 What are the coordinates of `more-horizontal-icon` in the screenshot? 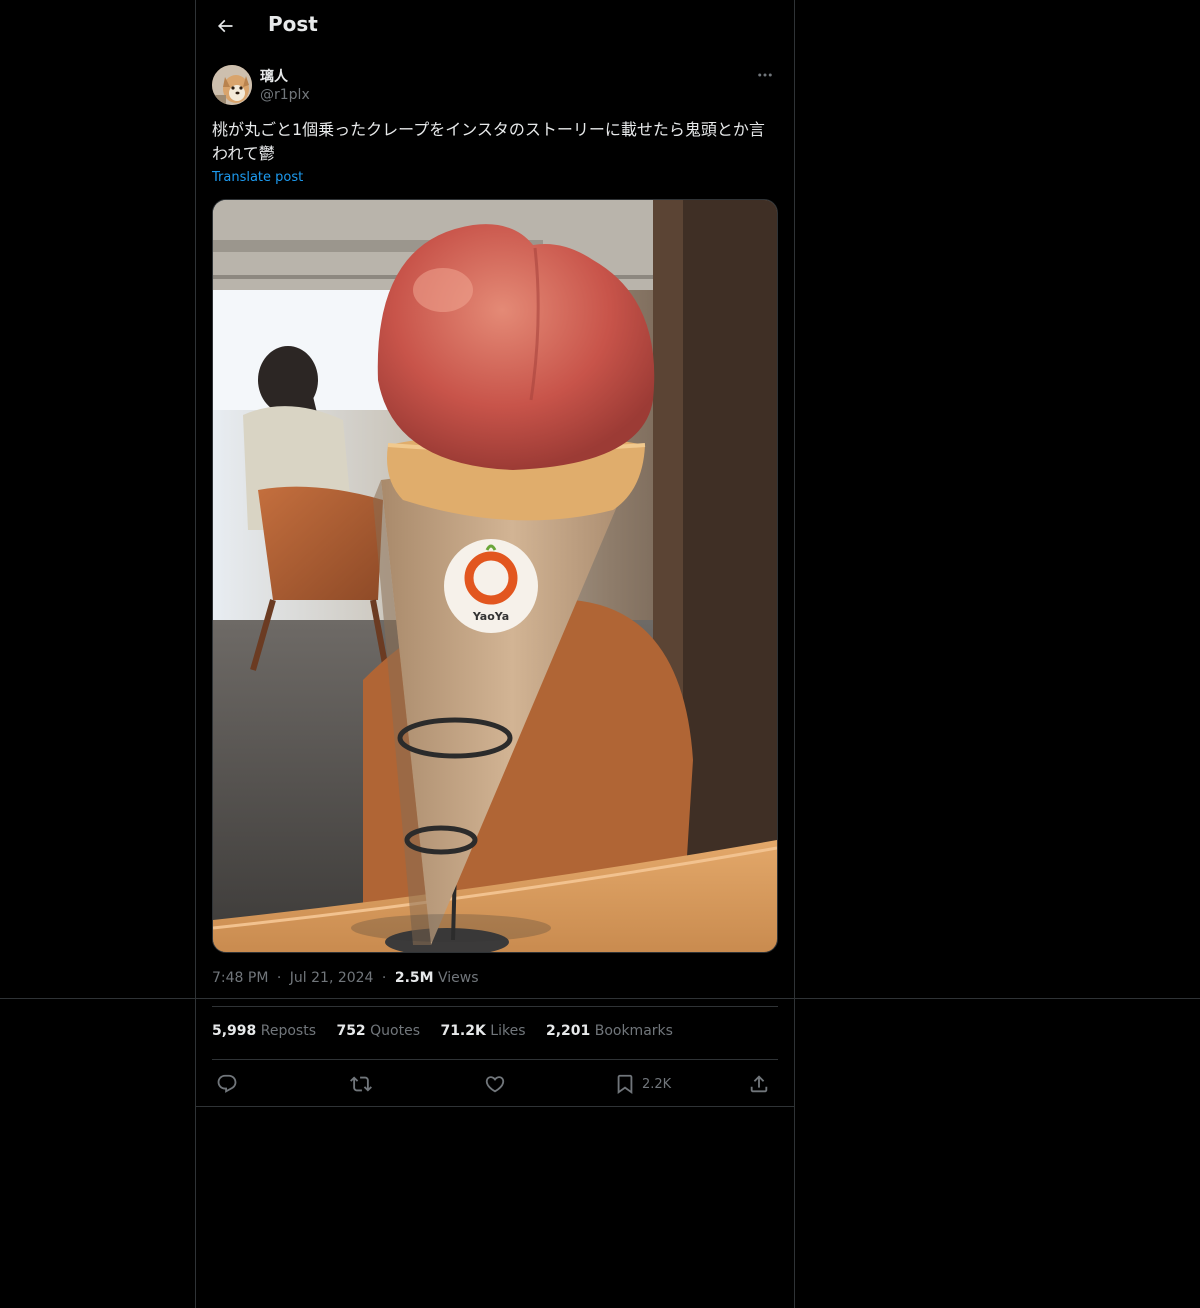 It's located at (765, 75).